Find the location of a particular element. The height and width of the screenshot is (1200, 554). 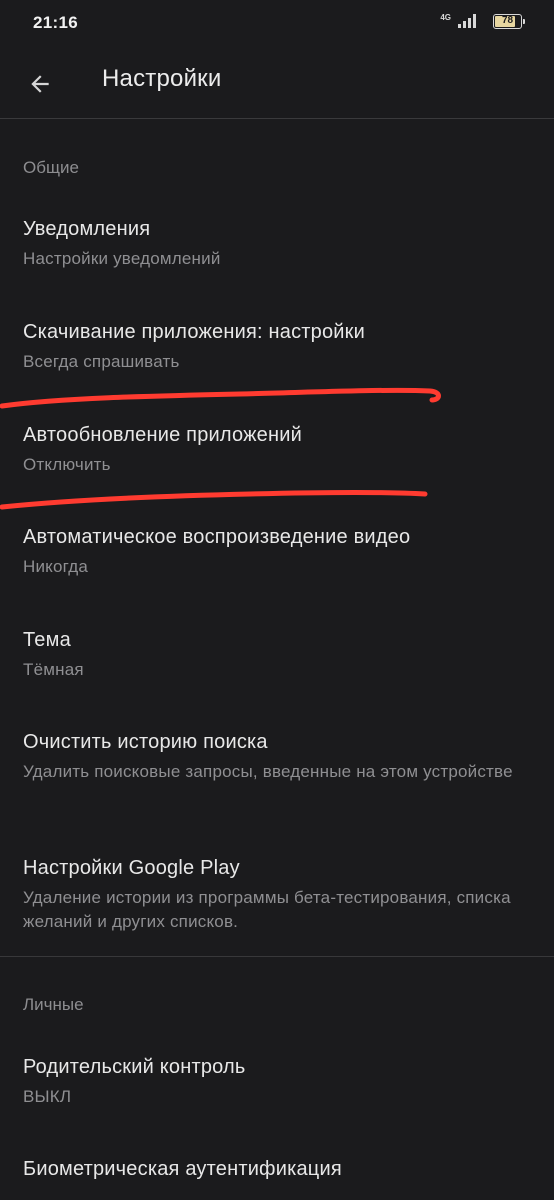

battery-icon: 78 is located at coordinates (509, 21).